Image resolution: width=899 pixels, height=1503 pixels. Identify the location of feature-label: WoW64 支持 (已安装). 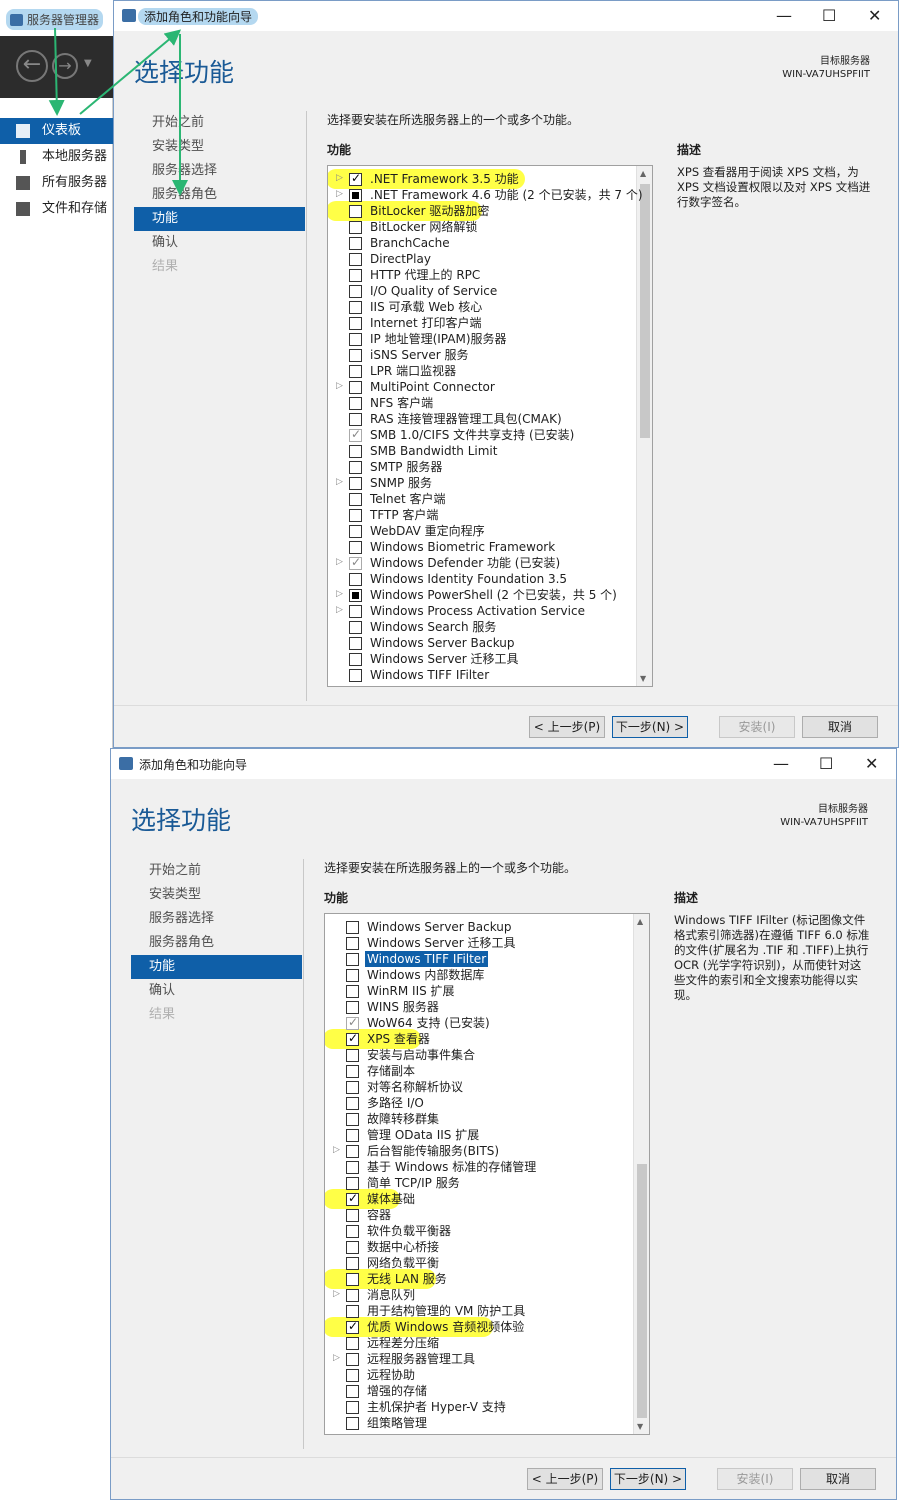
(428, 1023).